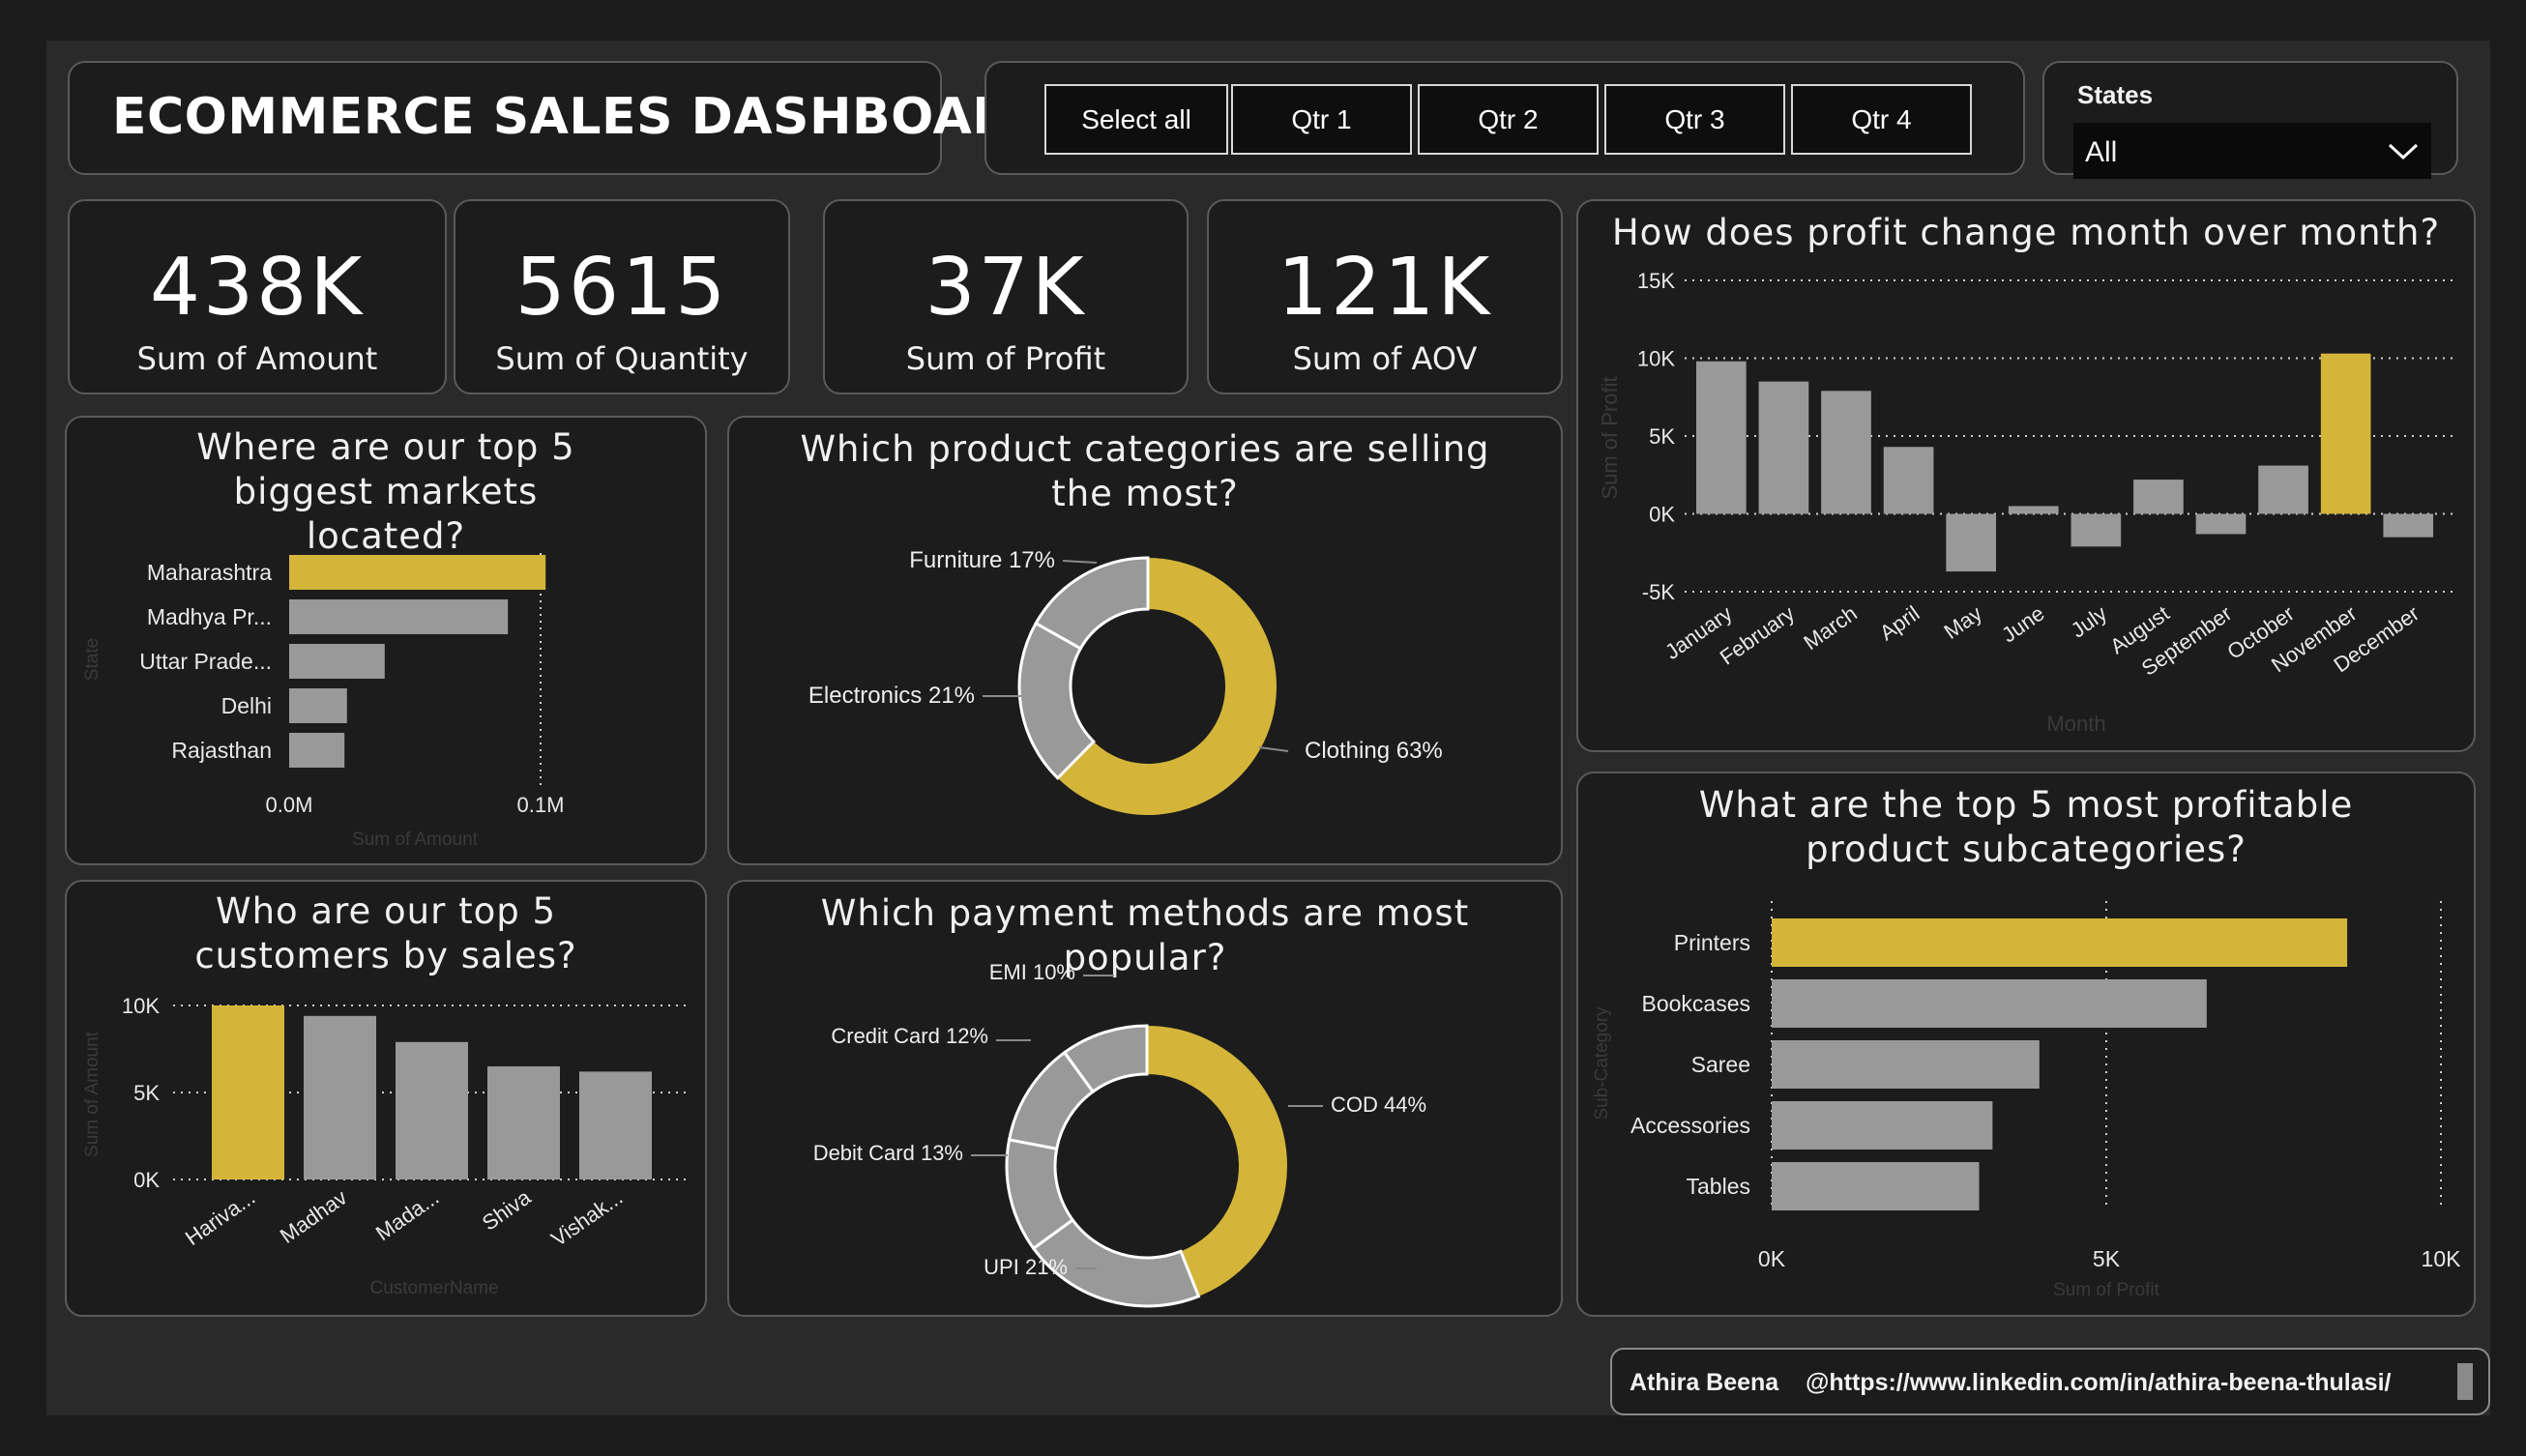 The height and width of the screenshot is (1456, 2526). Describe the element at coordinates (1882, 120) in the screenshot. I see `quarter-button-qtr4: Qtr 4` at that location.